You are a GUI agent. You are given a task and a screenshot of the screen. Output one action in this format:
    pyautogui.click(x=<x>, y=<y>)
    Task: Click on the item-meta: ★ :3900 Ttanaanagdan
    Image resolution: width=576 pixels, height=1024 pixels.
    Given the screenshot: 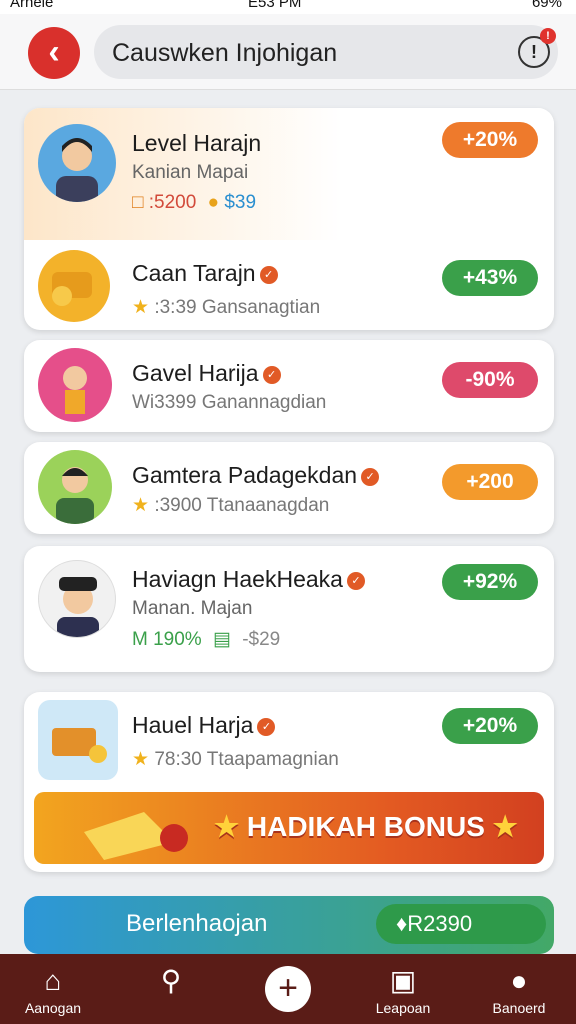 What is the action you would take?
    pyautogui.click(x=231, y=505)
    